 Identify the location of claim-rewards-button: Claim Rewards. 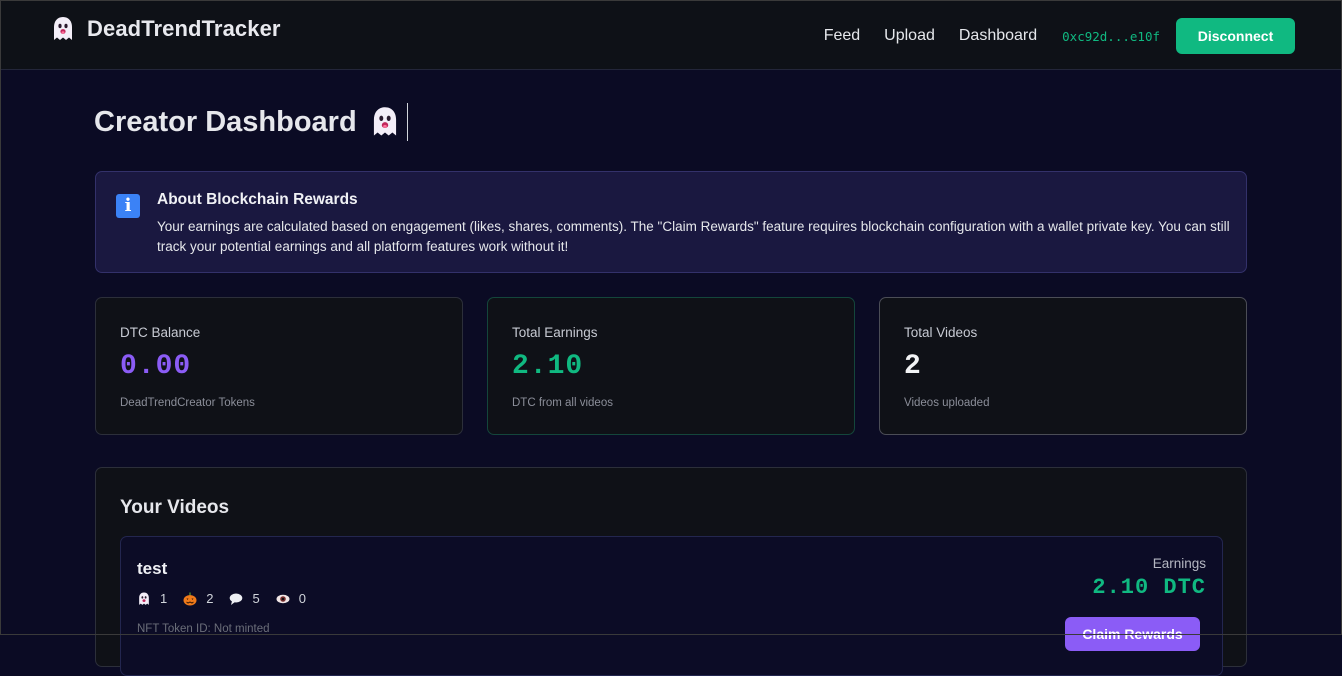
(1132, 634).